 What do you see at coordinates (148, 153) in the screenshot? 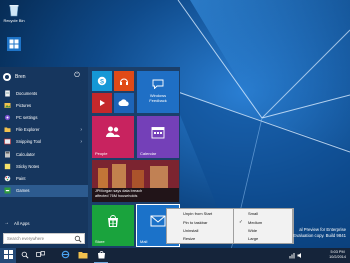
I see `tile-label: Calendar` at bounding box center [148, 153].